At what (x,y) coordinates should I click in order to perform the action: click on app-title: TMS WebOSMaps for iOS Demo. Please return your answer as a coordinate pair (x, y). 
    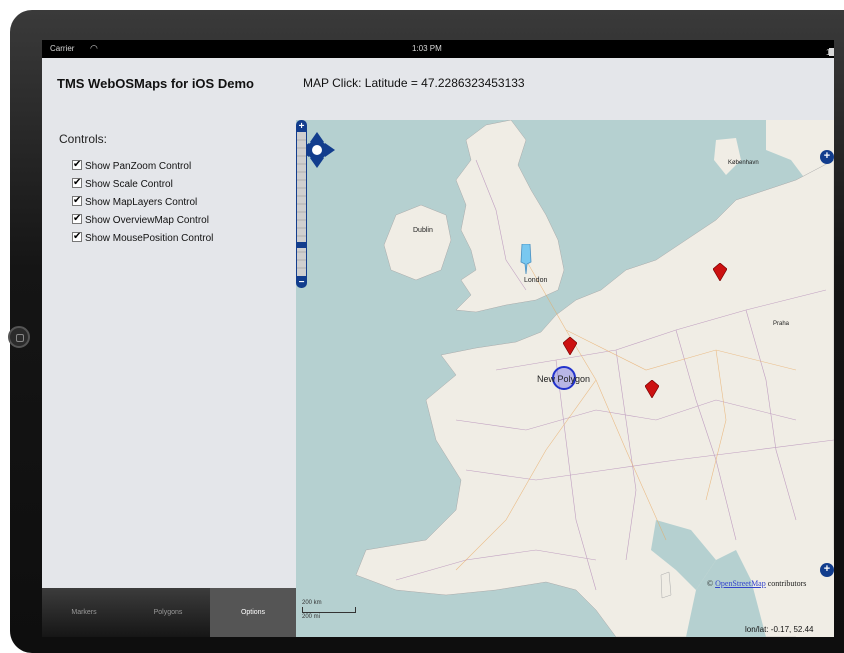
    Looking at the image, I should click on (155, 83).